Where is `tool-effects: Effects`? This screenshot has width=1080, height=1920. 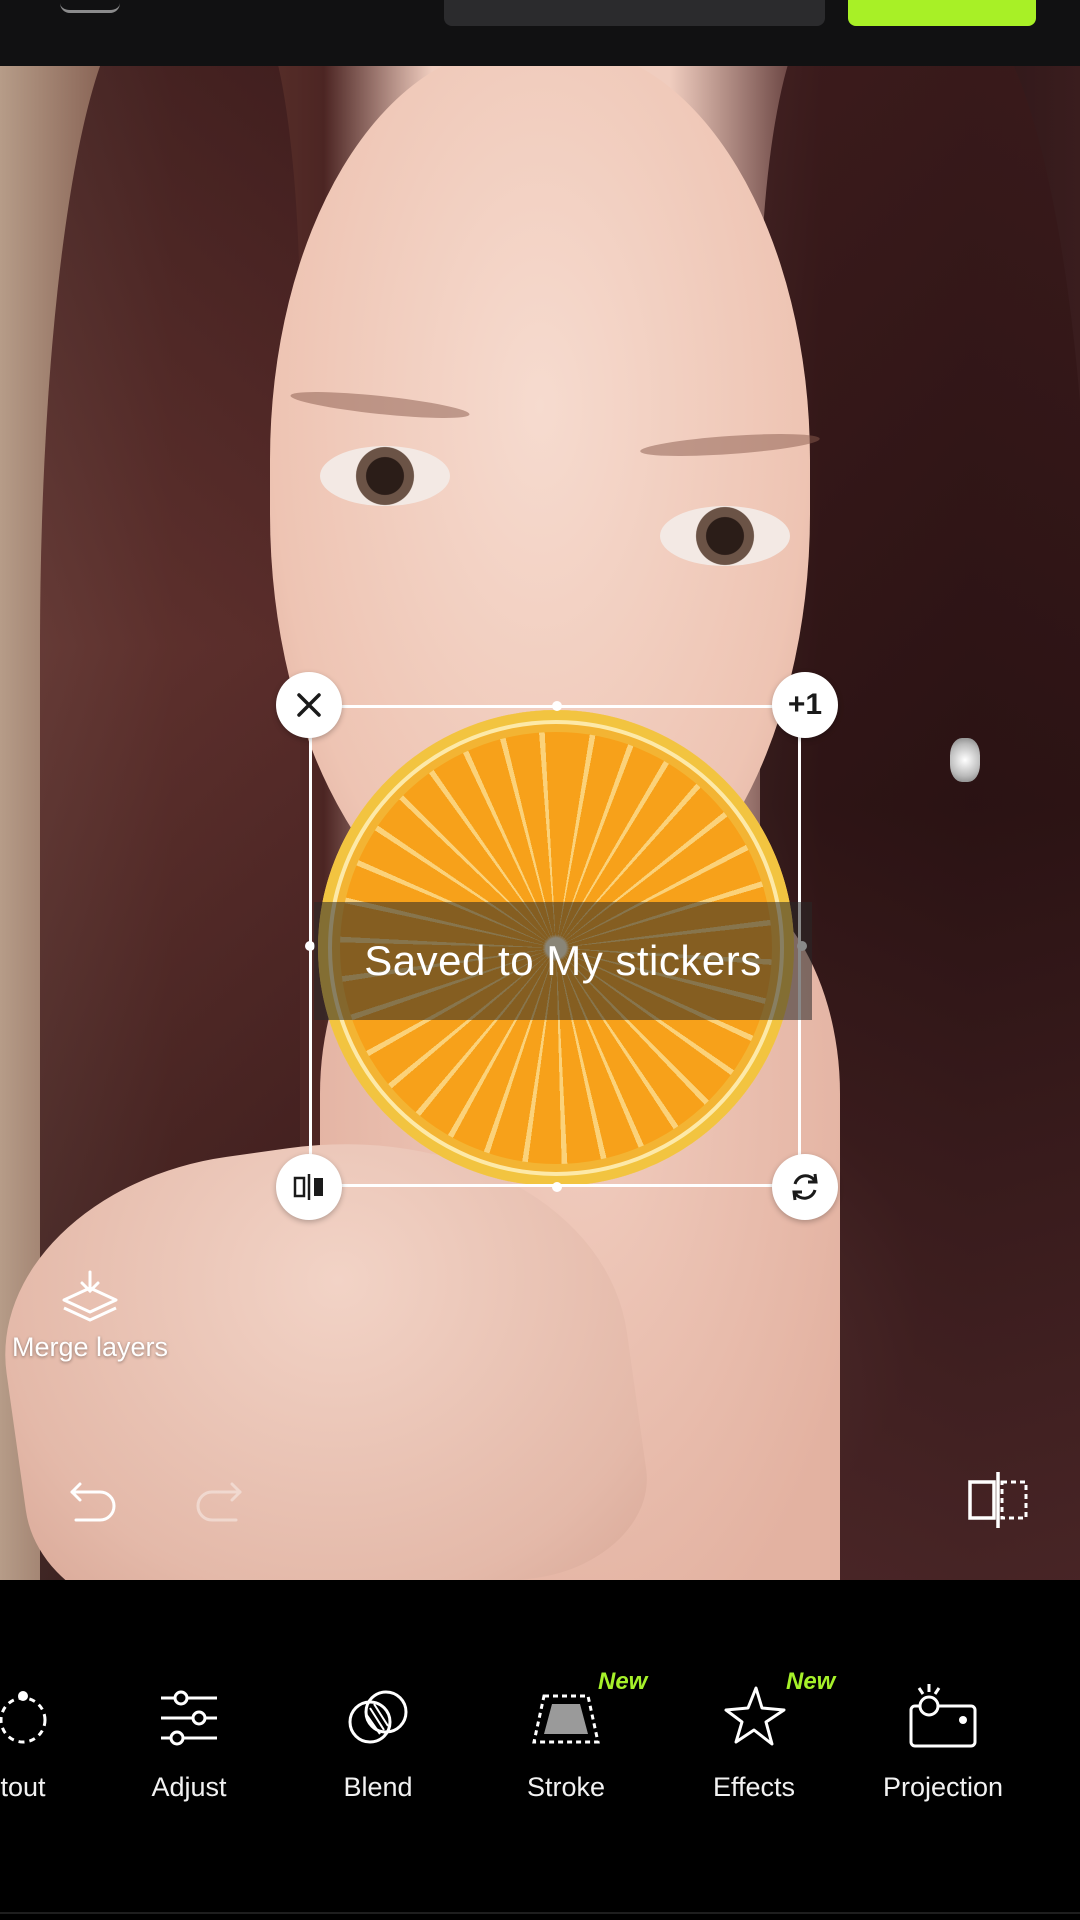
tool-effects: Effects is located at coordinates (754, 1741).